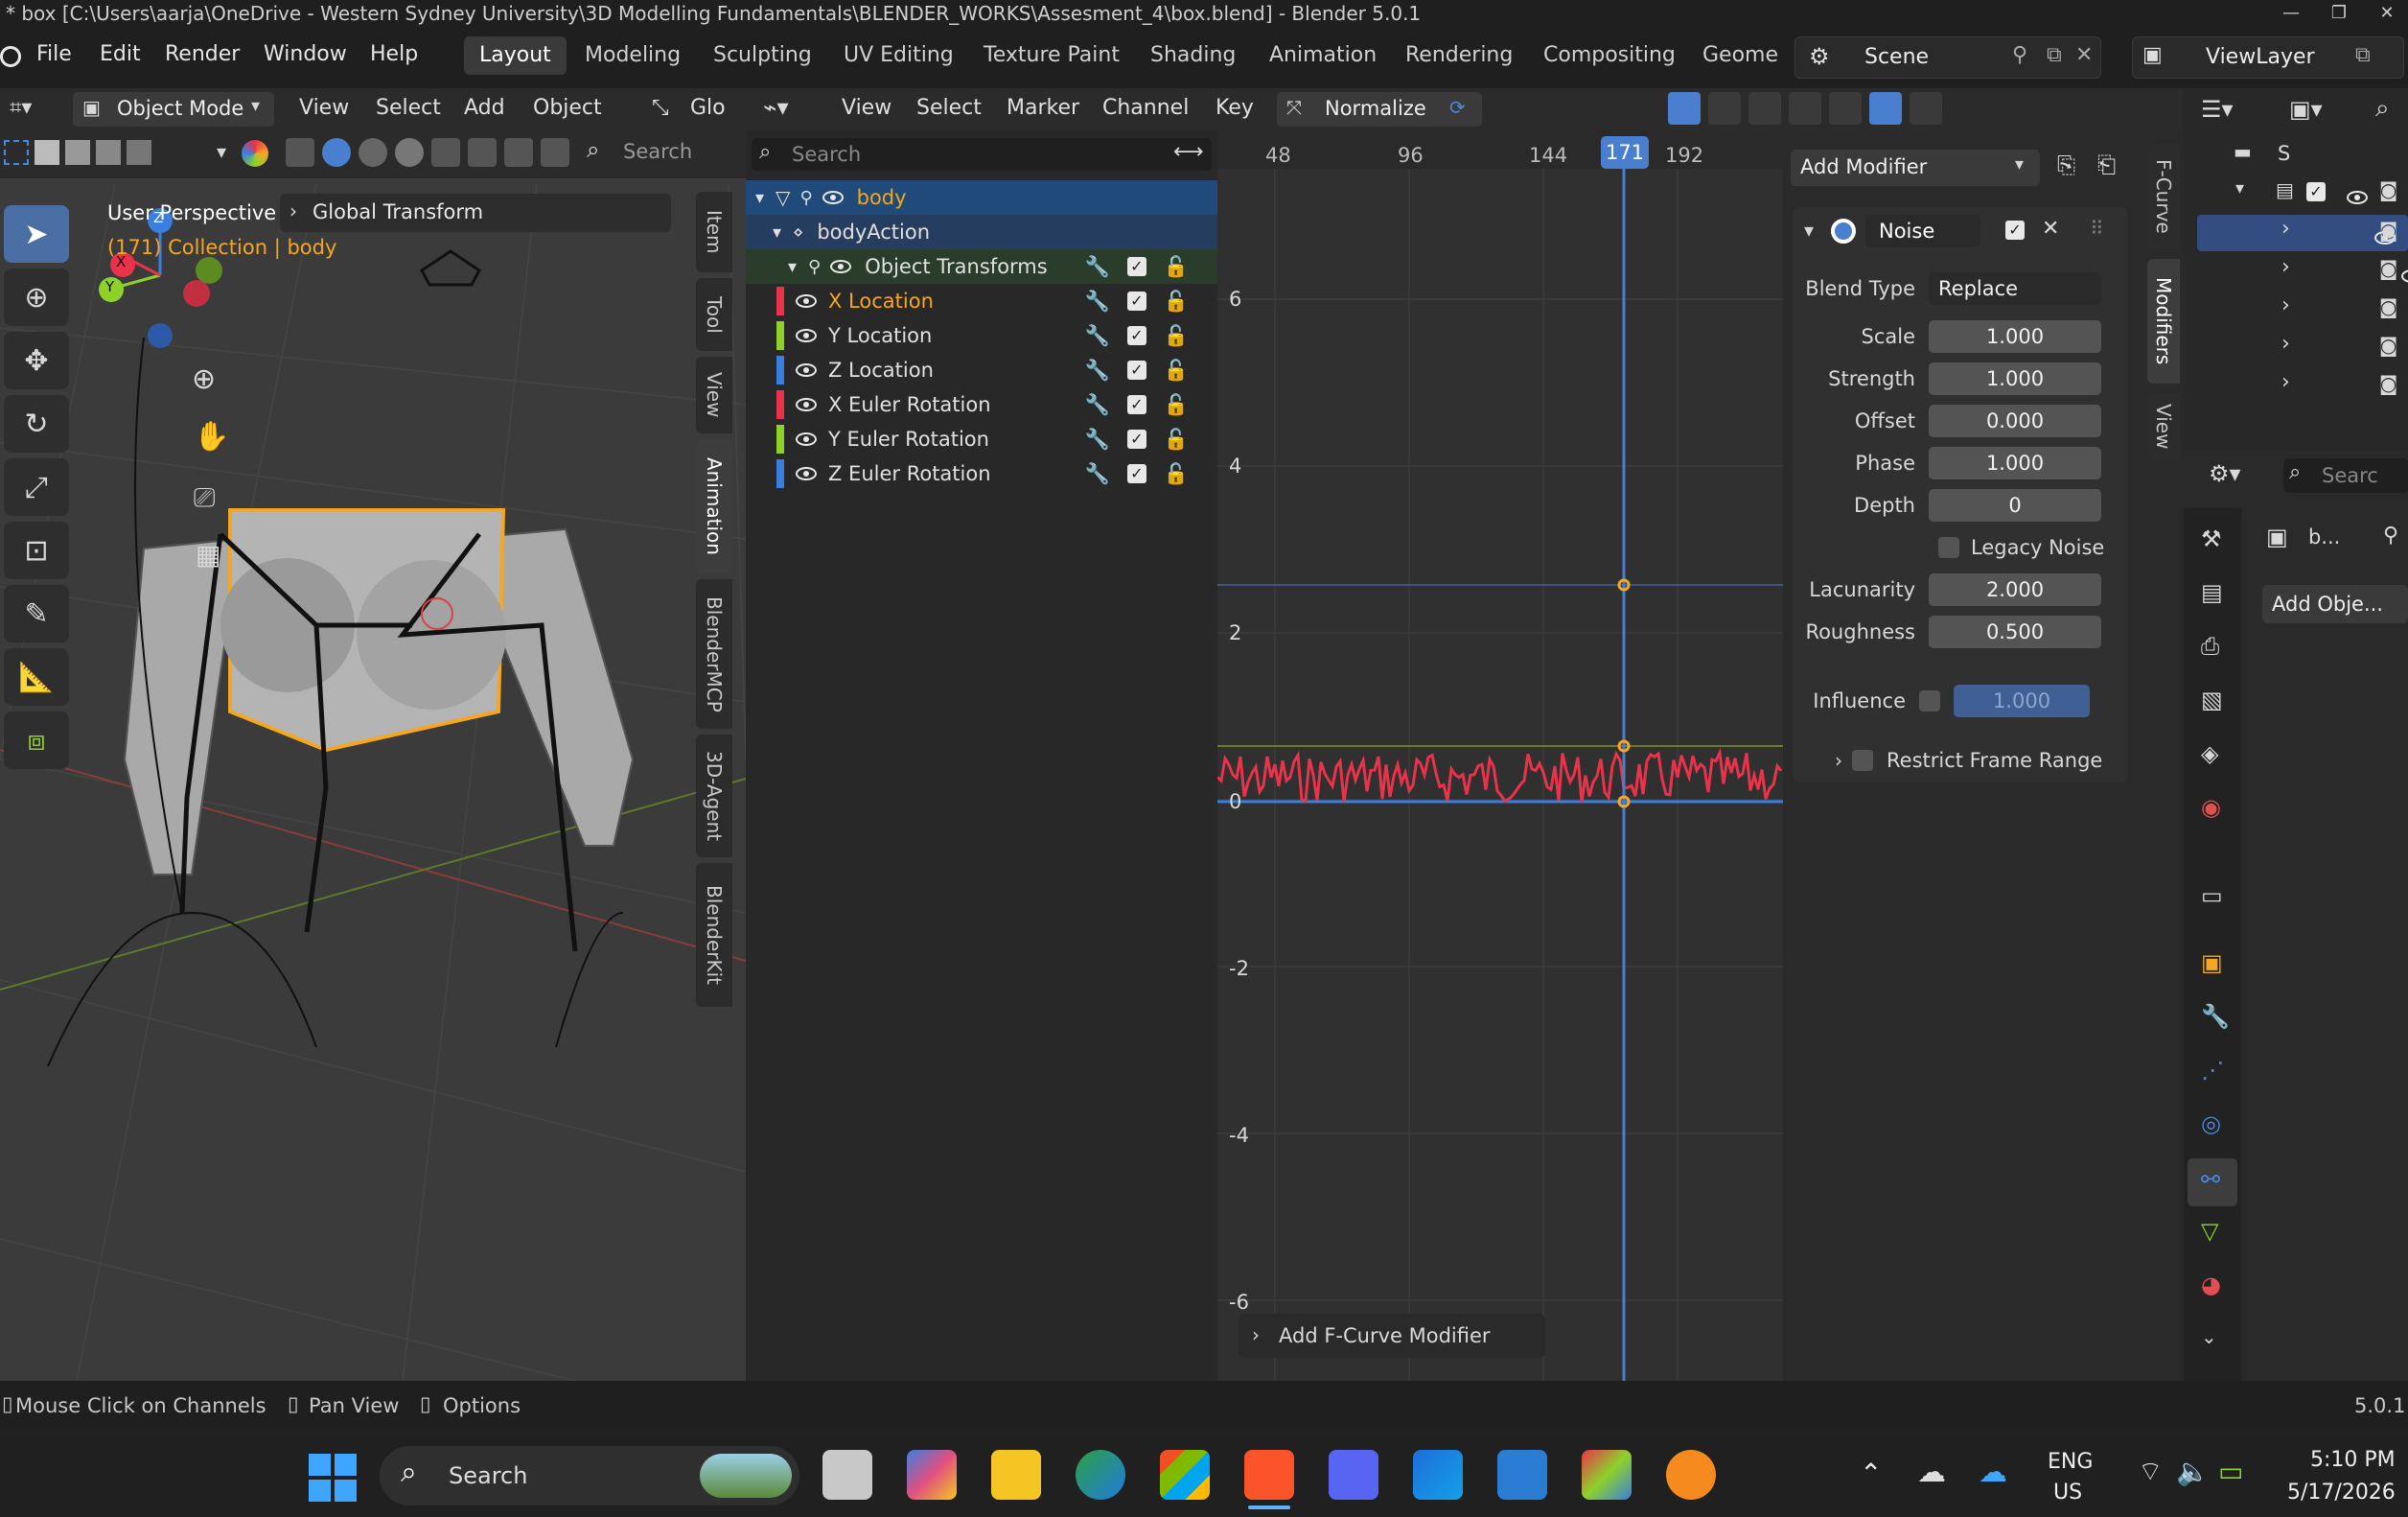 The width and height of the screenshot is (2408, 1517). I want to click on transform-orientation-icon: ⤡, so click(660, 108).